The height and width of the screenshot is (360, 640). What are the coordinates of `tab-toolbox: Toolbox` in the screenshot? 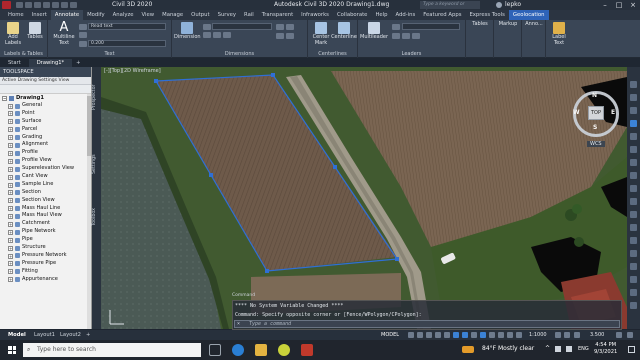 It's located at (96, 217).